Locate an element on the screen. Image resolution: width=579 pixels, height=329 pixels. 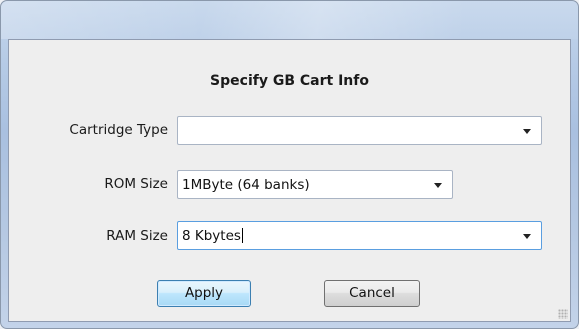
ram-size-combobox: 8 Kbytes is located at coordinates (359, 235).